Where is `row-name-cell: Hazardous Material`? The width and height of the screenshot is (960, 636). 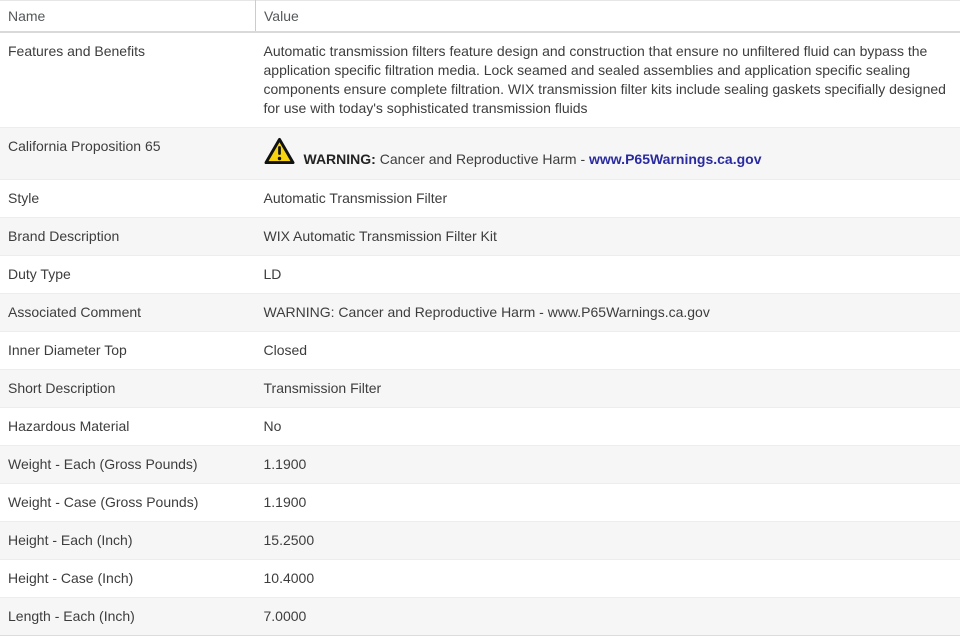 row-name-cell: Hazardous Material is located at coordinates (128, 427).